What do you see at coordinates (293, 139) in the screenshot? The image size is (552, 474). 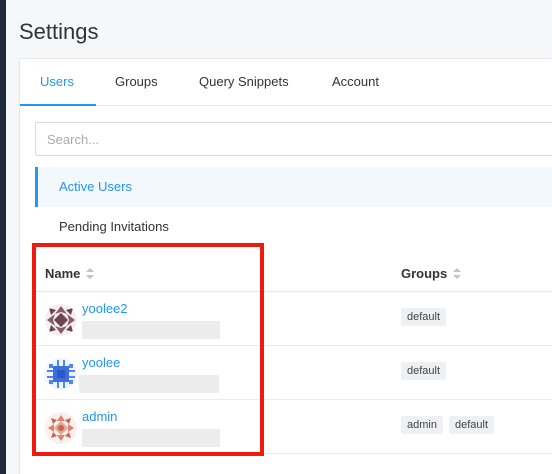 I see `search-input` at bounding box center [293, 139].